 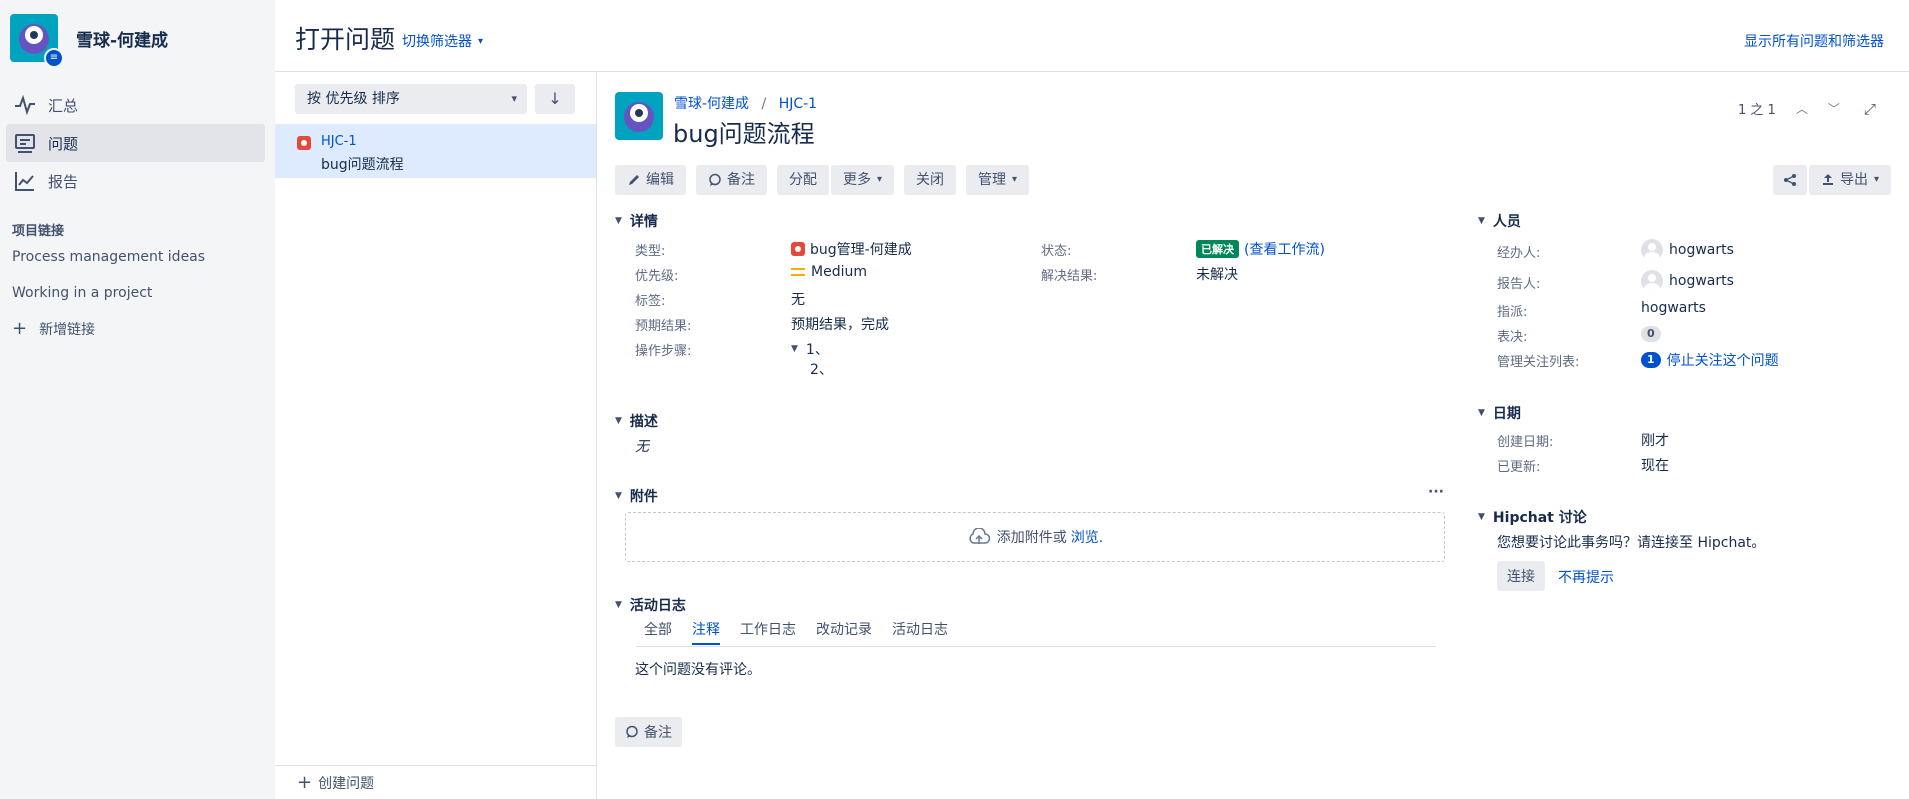 I want to click on admin-dropdown: 管理 ▾, so click(x=998, y=180).